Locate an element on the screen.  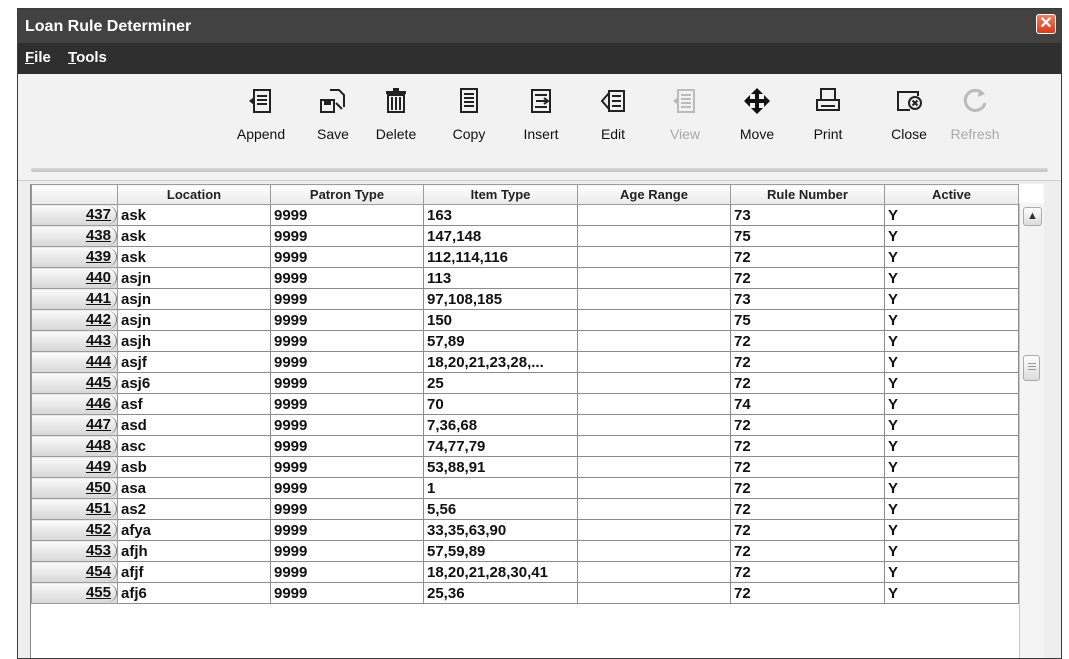
row-number-button: 447 is located at coordinates (74, 425).